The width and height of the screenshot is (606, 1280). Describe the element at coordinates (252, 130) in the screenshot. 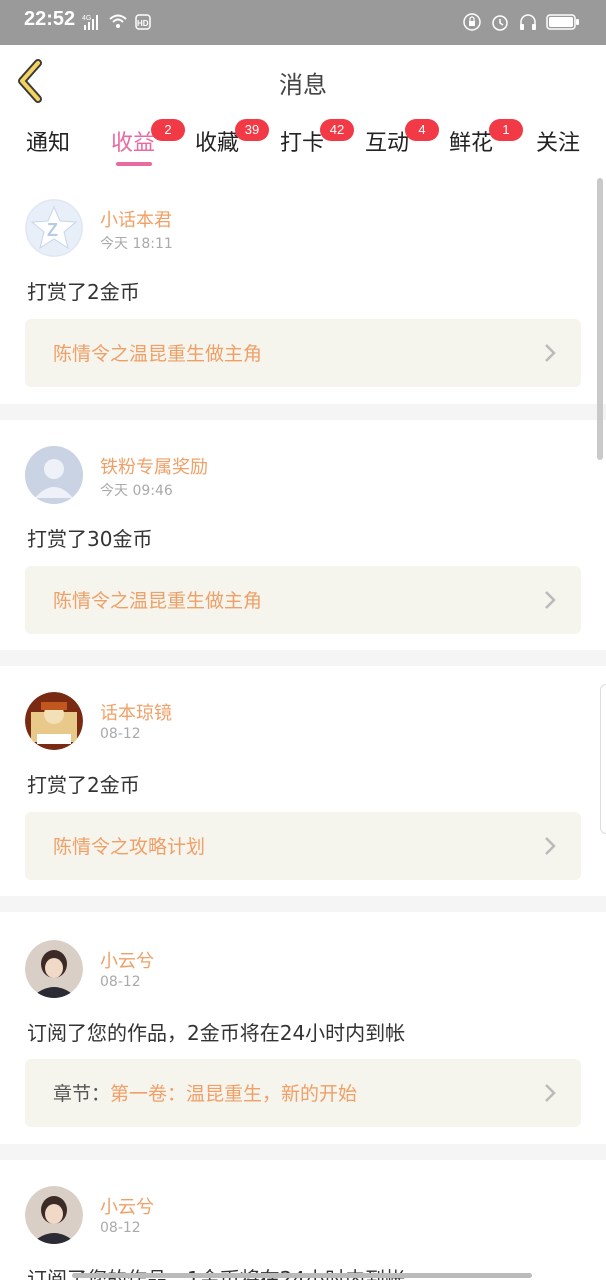

I see `count-badge: 39` at that location.